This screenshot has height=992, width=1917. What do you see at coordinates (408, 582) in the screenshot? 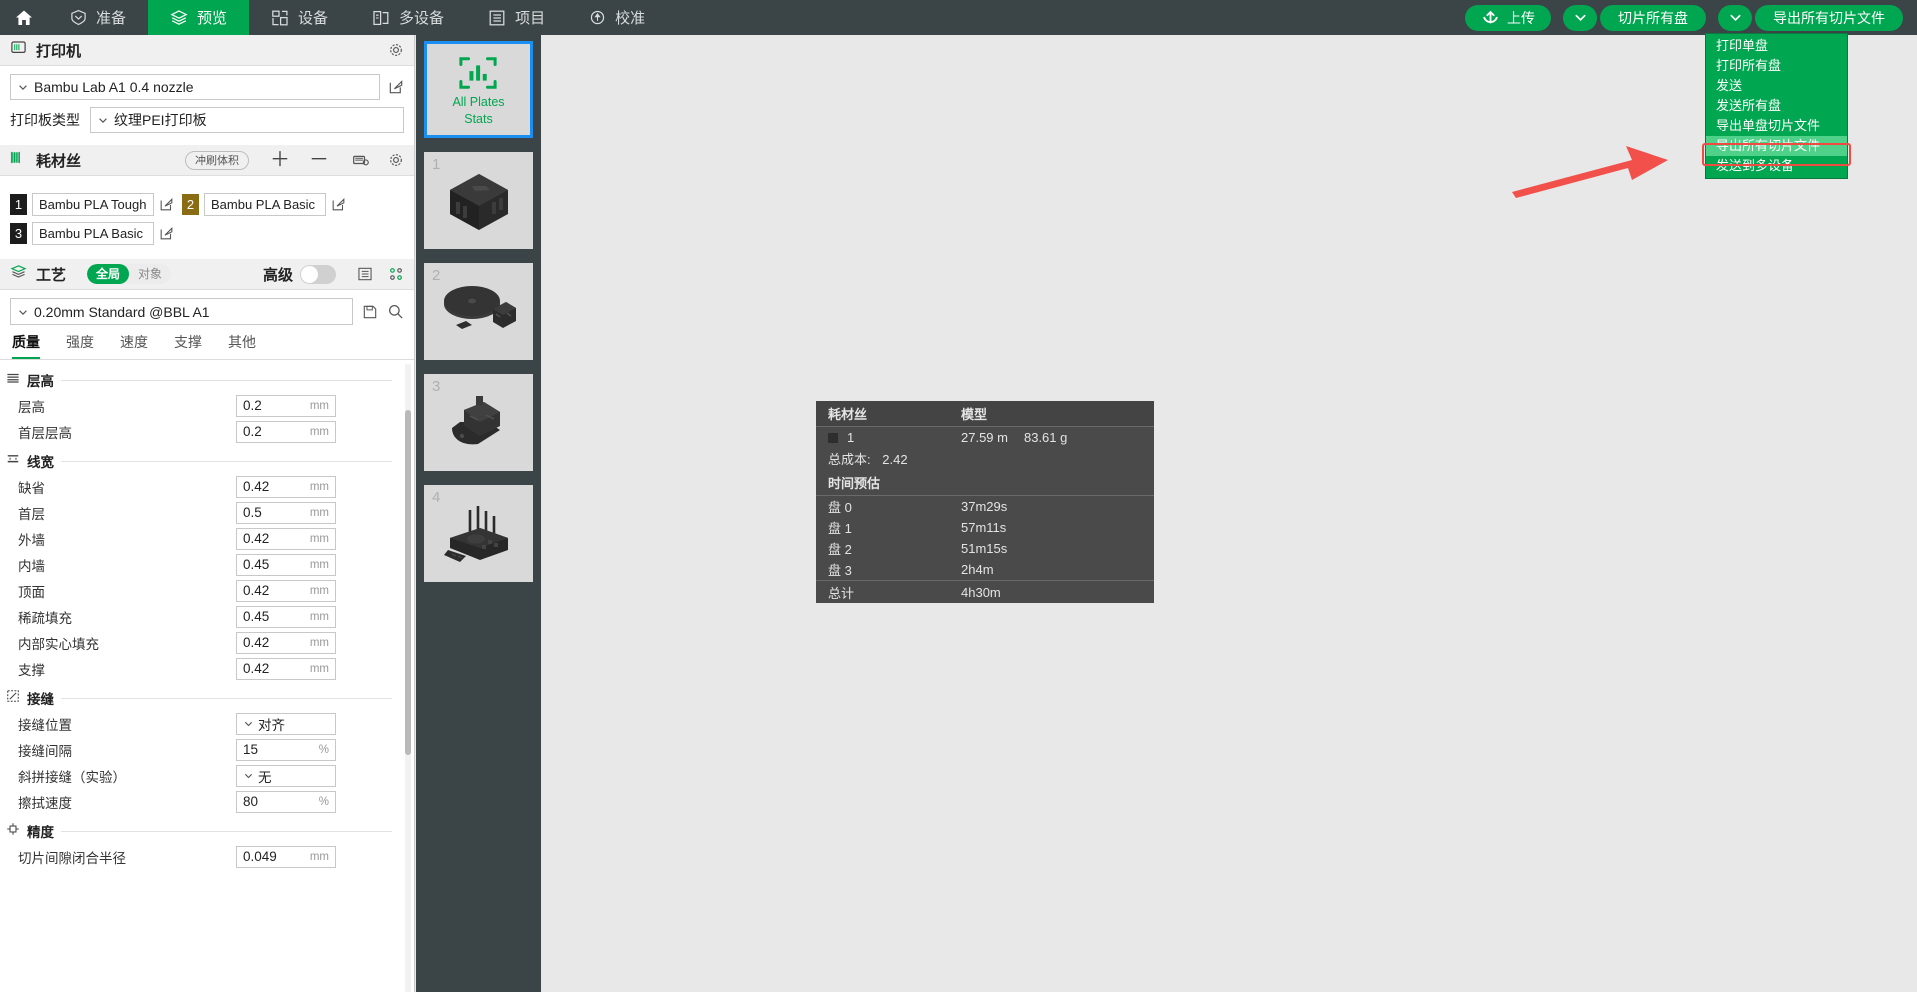
I see `parameter-scrollbar-thumb` at bounding box center [408, 582].